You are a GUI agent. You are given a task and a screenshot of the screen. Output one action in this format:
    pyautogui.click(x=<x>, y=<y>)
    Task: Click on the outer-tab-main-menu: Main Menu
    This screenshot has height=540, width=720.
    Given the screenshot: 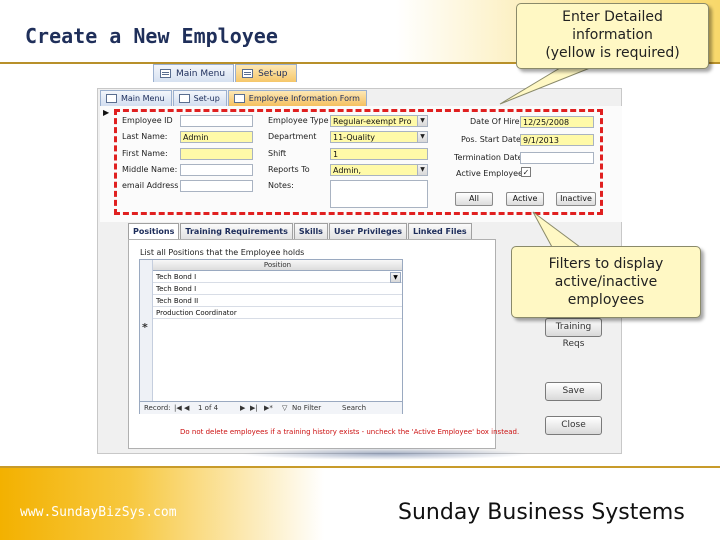 What is the action you would take?
    pyautogui.click(x=194, y=73)
    